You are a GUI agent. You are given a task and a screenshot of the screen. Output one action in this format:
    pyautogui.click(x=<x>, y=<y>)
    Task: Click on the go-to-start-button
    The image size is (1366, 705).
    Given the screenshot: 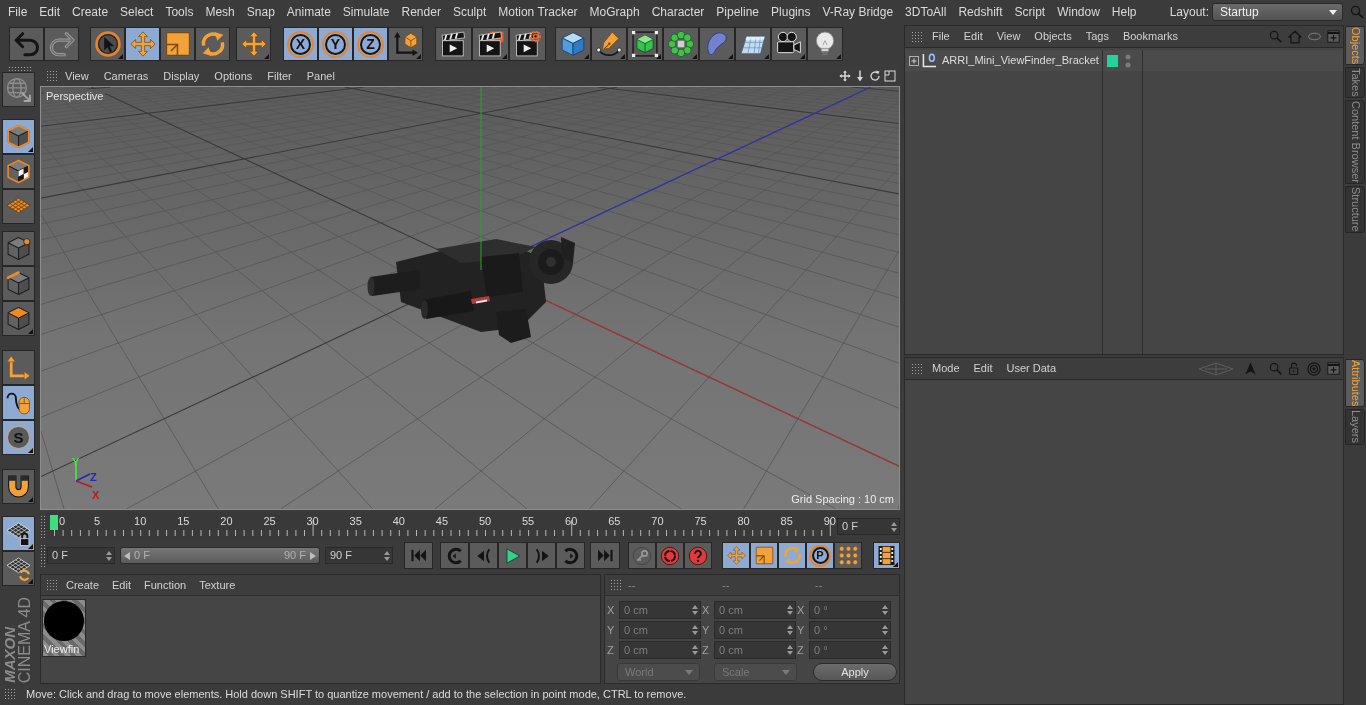 What is the action you would take?
    pyautogui.click(x=418, y=555)
    